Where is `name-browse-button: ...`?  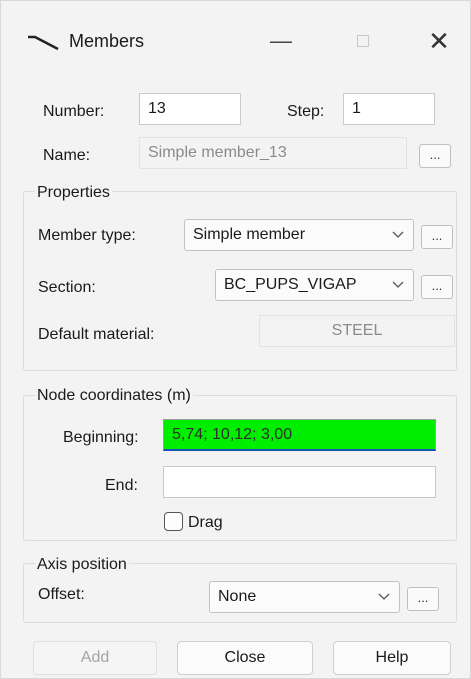
name-browse-button: ... is located at coordinates (435, 156).